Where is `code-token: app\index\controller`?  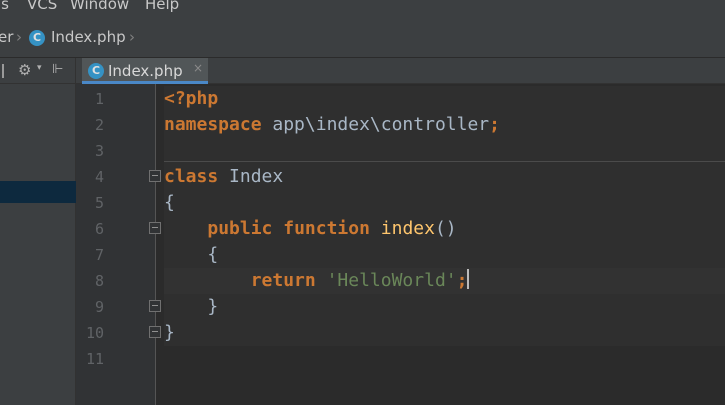
code-token: app\index\controller is located at coordinates (375, 124).